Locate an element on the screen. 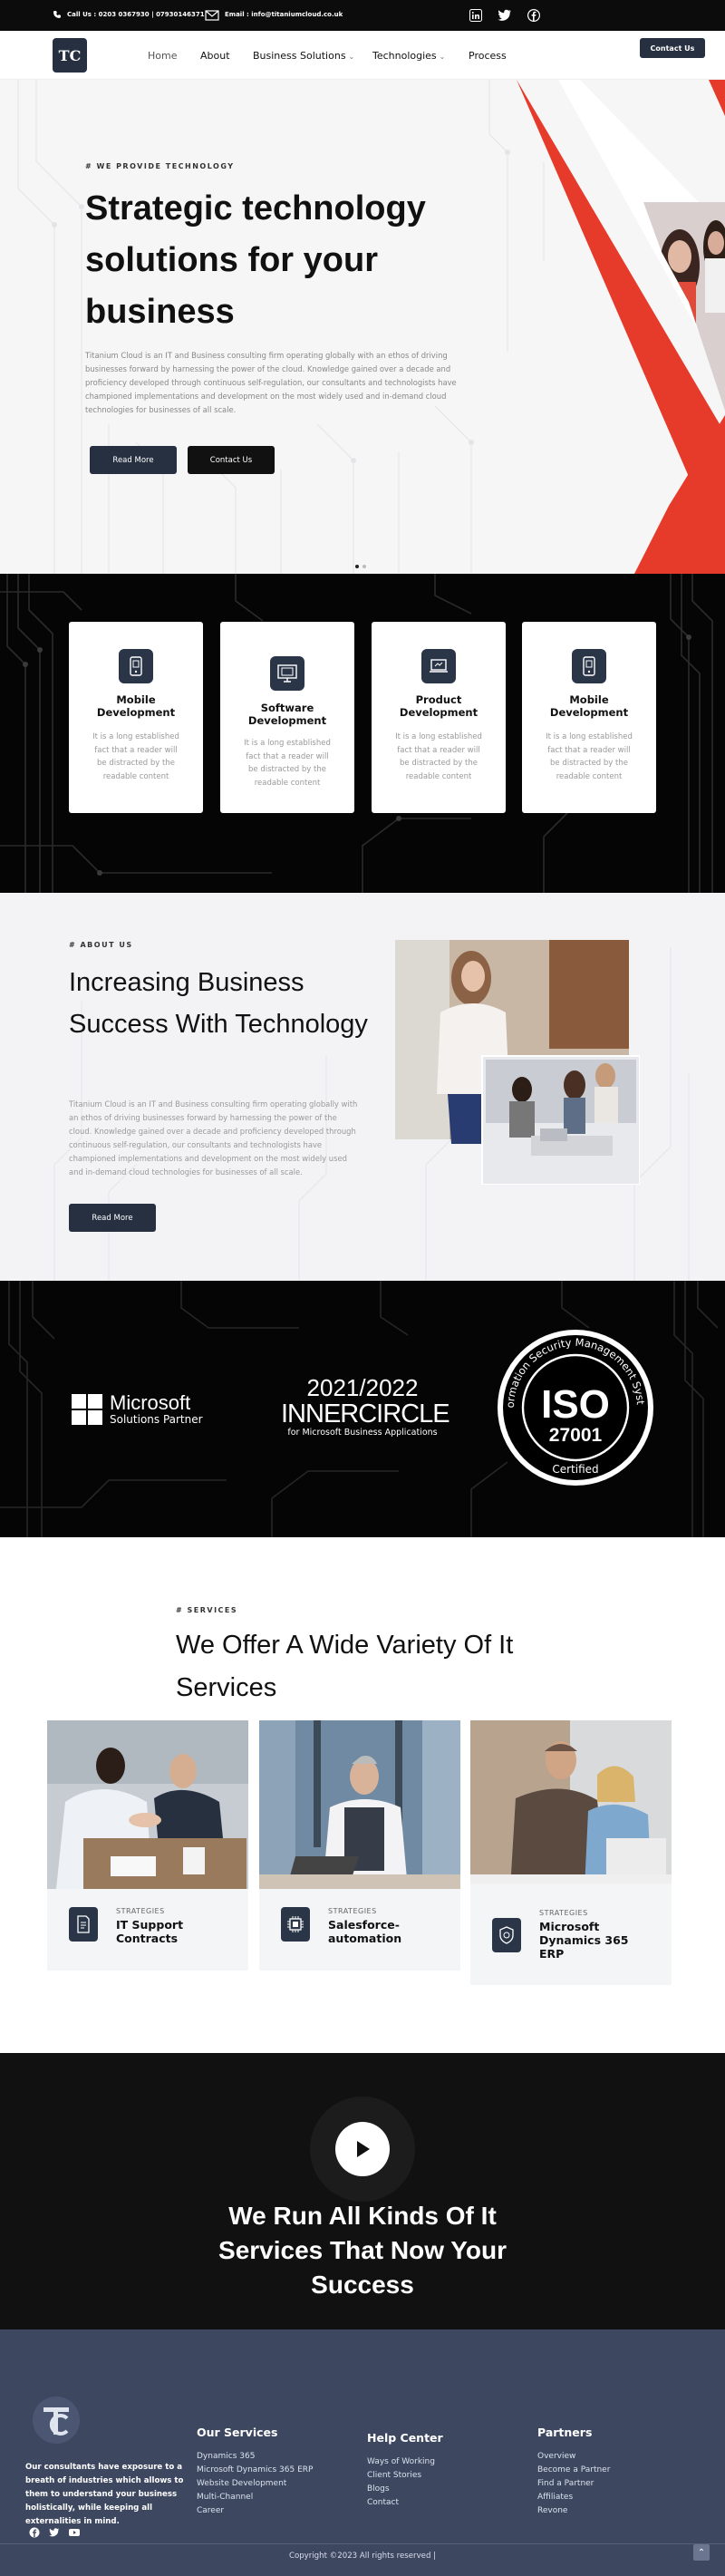  laptop-icon is located at coordinates (438, 666).